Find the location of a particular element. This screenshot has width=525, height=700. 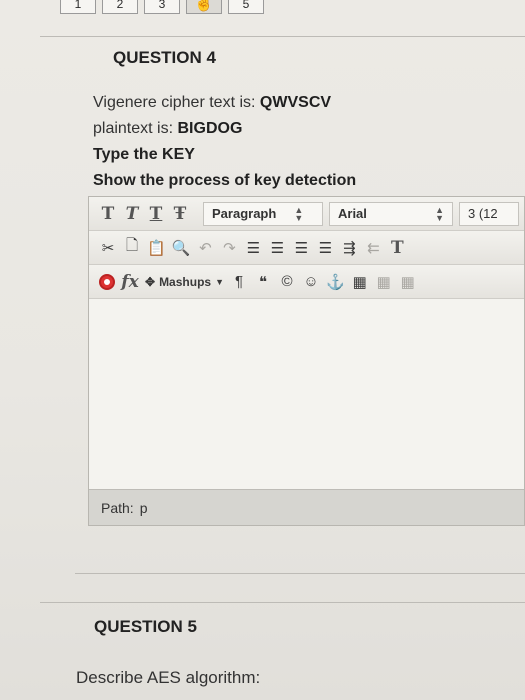

question-4-title: QUESTION 4 is located at coordinates (164, 57).